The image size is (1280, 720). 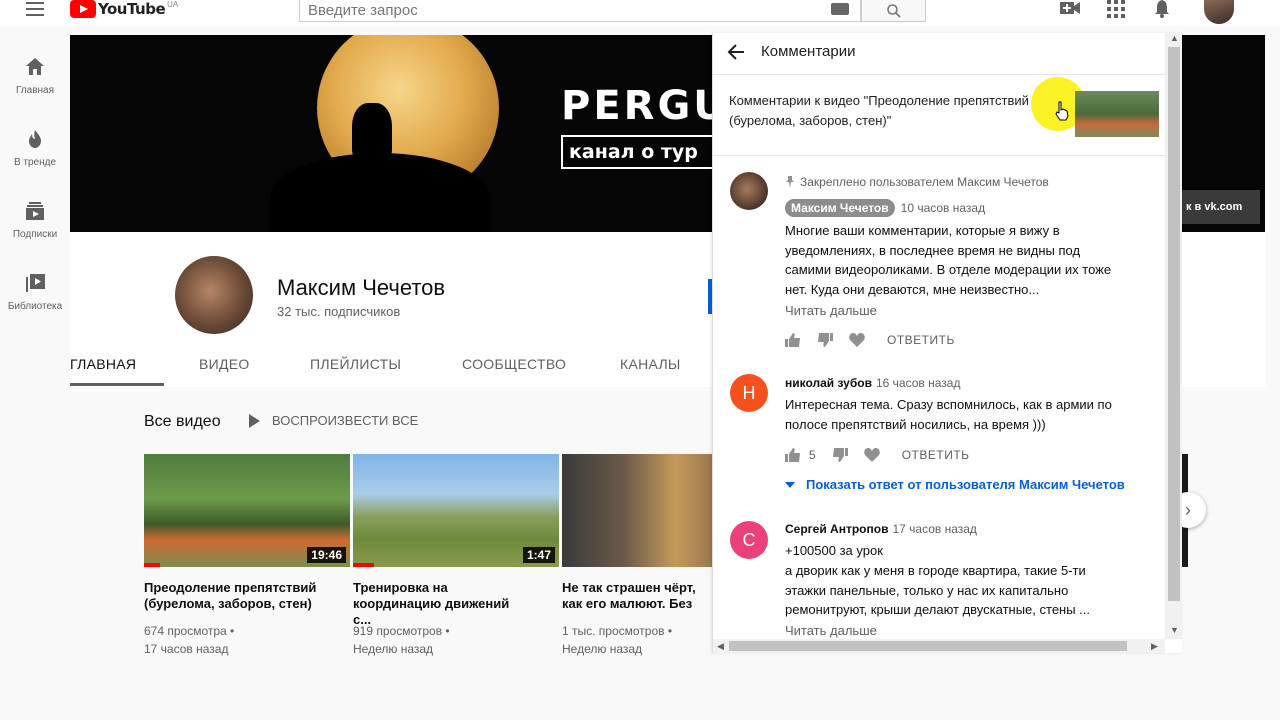 What do you see at coordinates (254, 420) in the screenshot?
I see `play-icon` at bounding box center [254, 420].